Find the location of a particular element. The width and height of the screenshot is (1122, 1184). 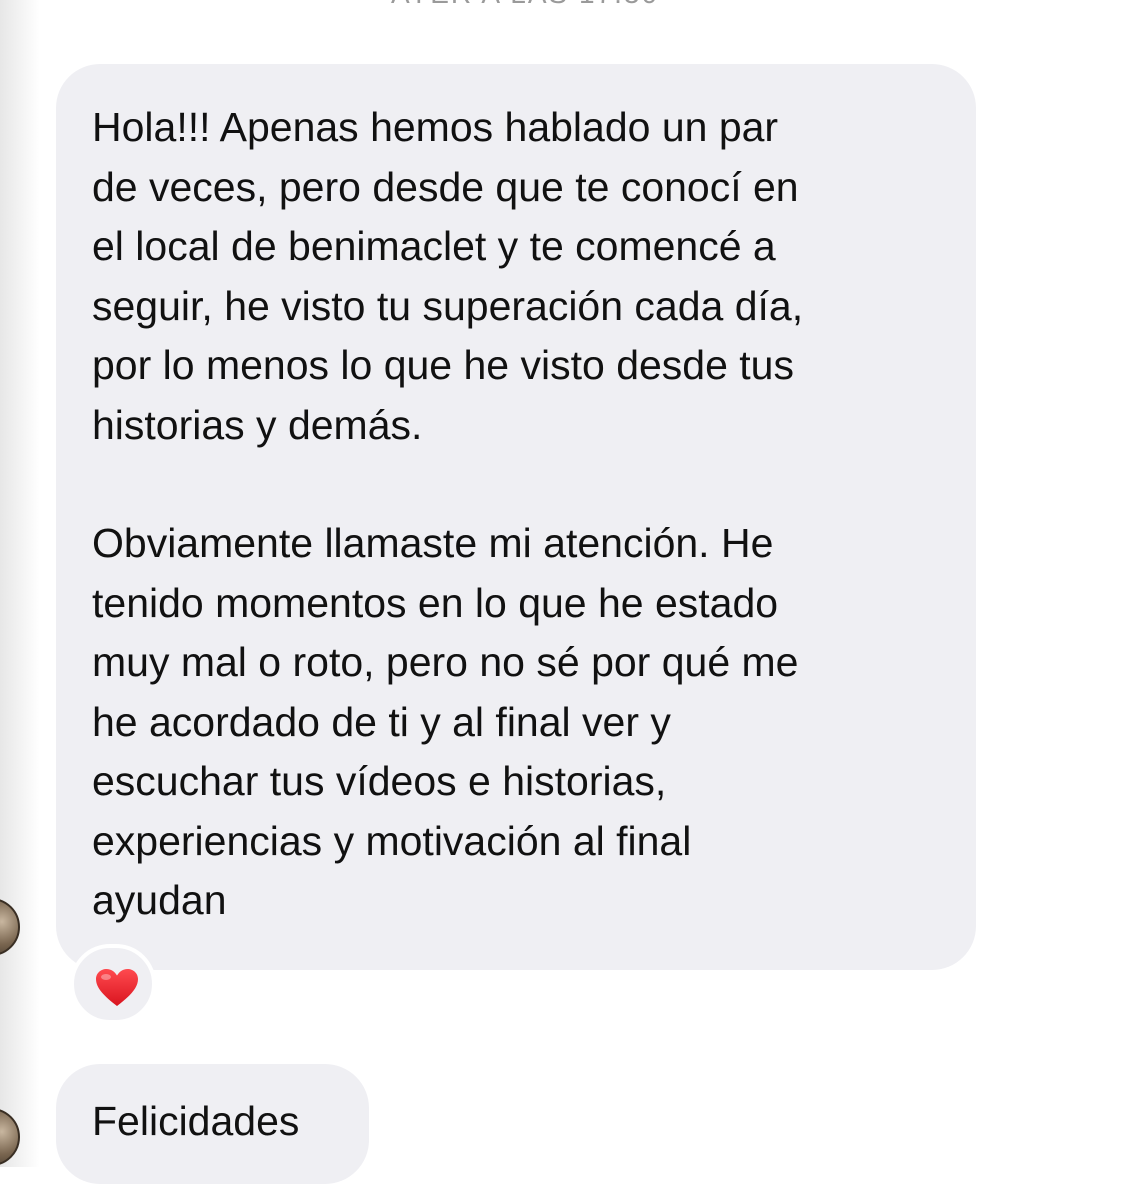

left-edge-shadow is located at coordinates (20, 583).